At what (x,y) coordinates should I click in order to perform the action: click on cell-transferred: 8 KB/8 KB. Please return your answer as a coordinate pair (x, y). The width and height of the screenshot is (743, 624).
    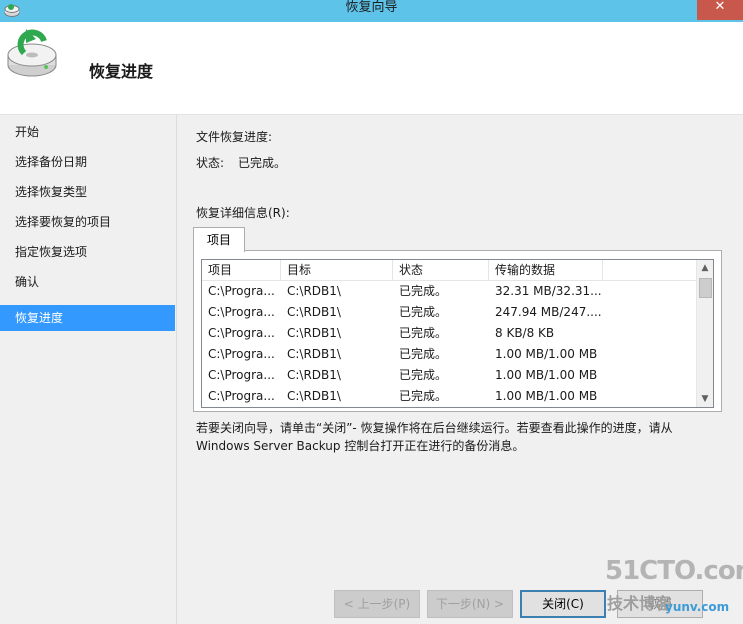
    Looking at the image, I should click on (525, 333).